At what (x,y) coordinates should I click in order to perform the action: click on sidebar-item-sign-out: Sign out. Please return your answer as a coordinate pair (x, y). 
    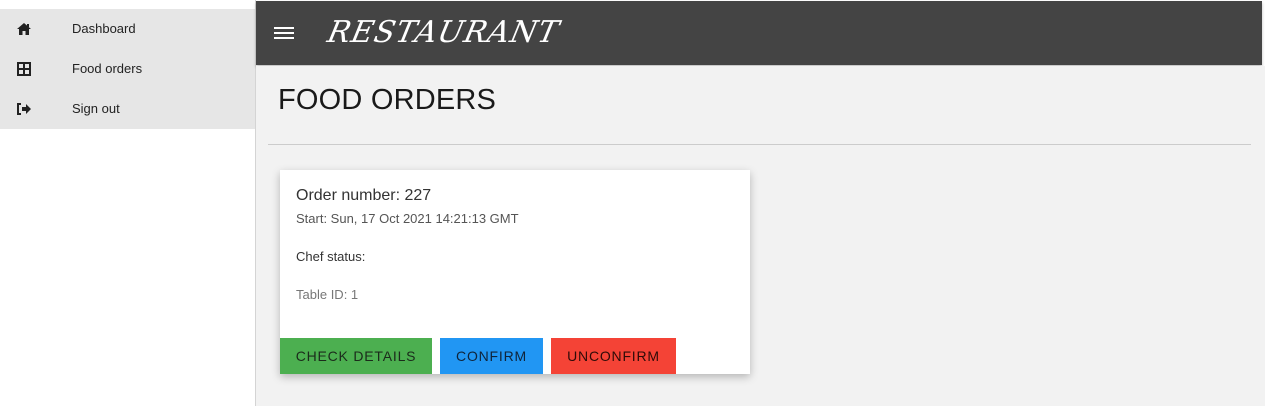
    Looking at the image, I should click on (127, 109).